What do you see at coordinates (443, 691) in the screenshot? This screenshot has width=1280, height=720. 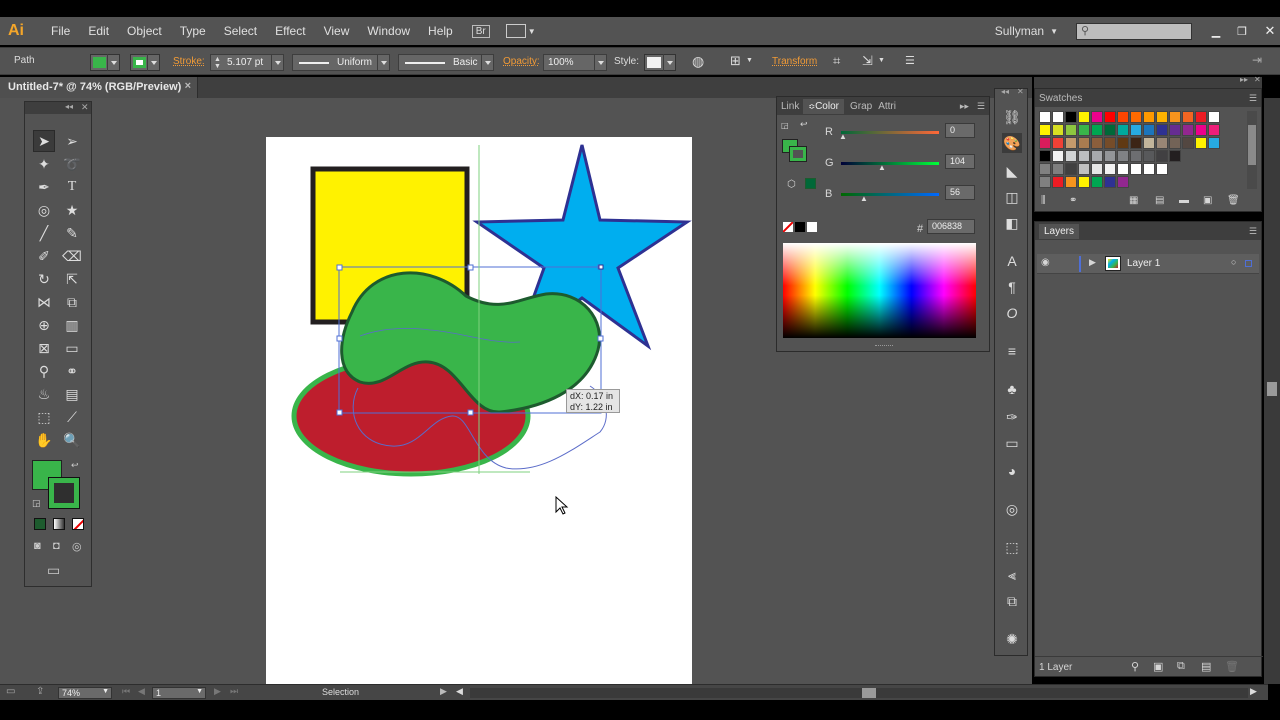 I see `status-menu-icon: ▶` at bounding box center [443, 691].